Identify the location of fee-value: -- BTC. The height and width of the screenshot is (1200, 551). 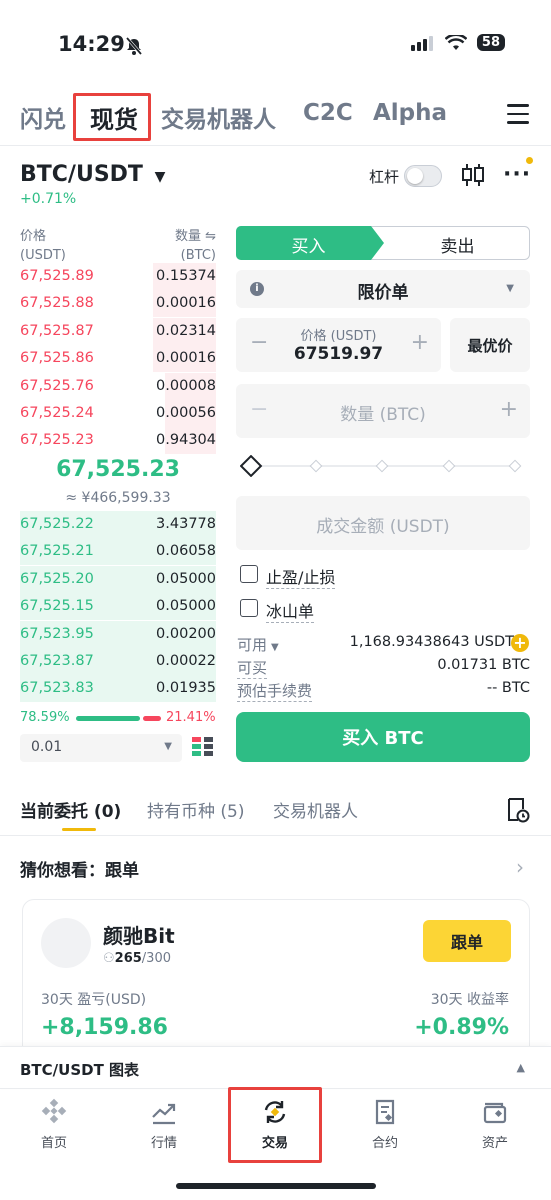
(508, 688).